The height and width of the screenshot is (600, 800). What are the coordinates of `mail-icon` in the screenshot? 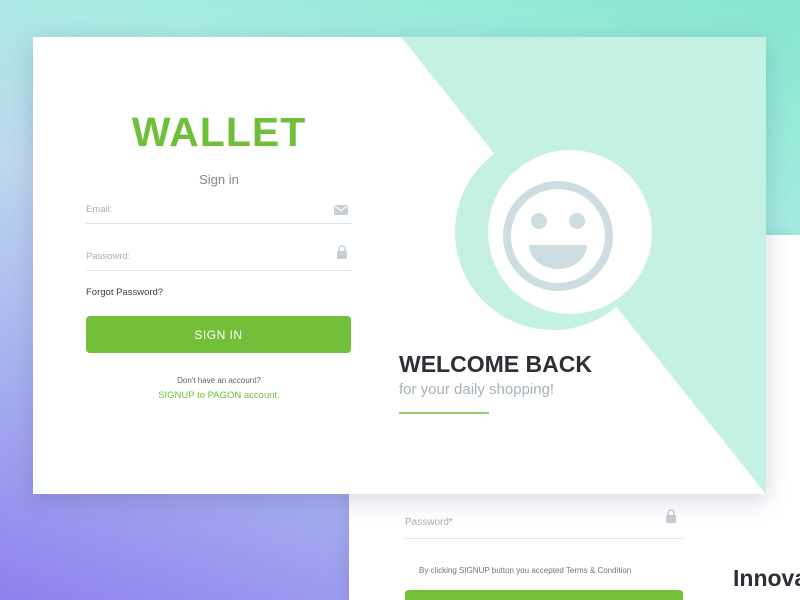 It's located at (341, 211).